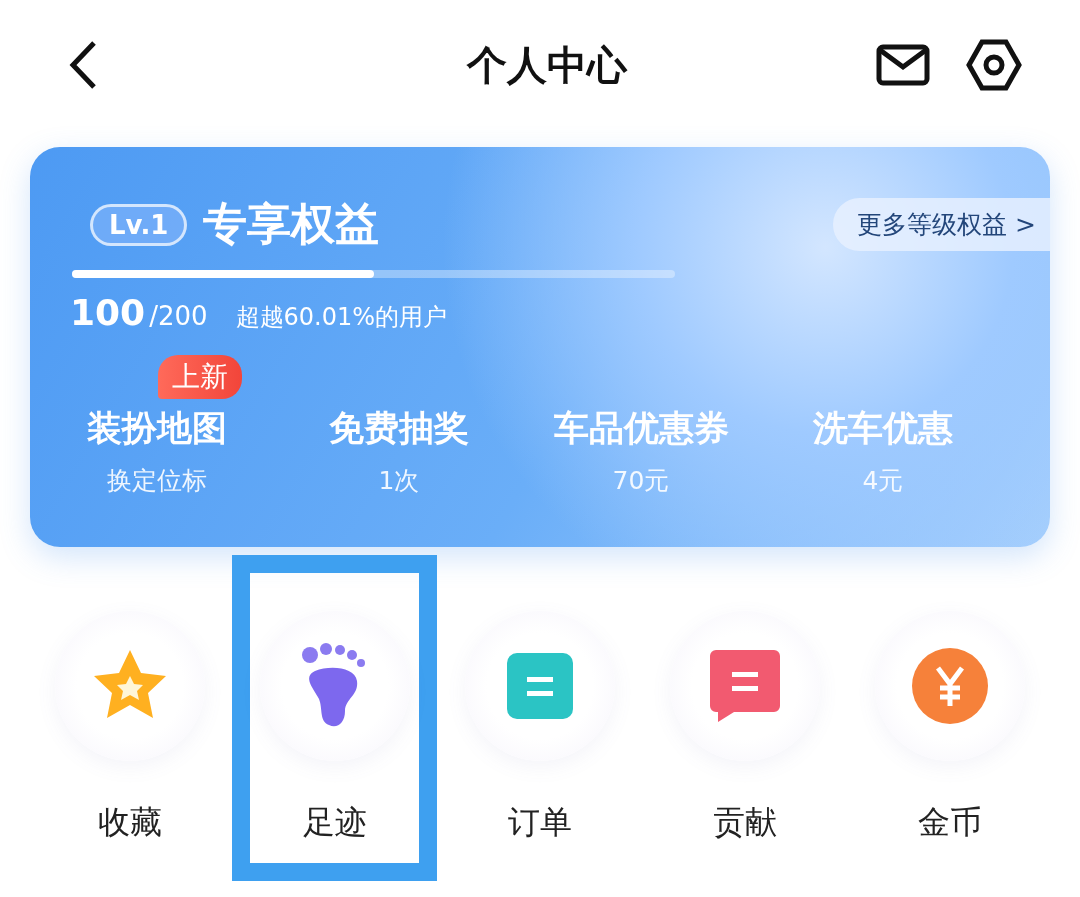  I want to click on points-total: /200, so click(178, 316).